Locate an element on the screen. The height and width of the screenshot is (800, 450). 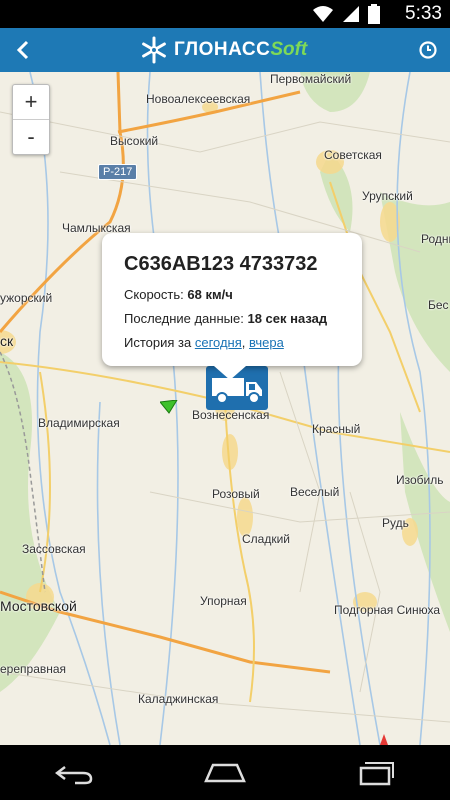
status-clock: 5:33 is located at coordinates (423, 13).